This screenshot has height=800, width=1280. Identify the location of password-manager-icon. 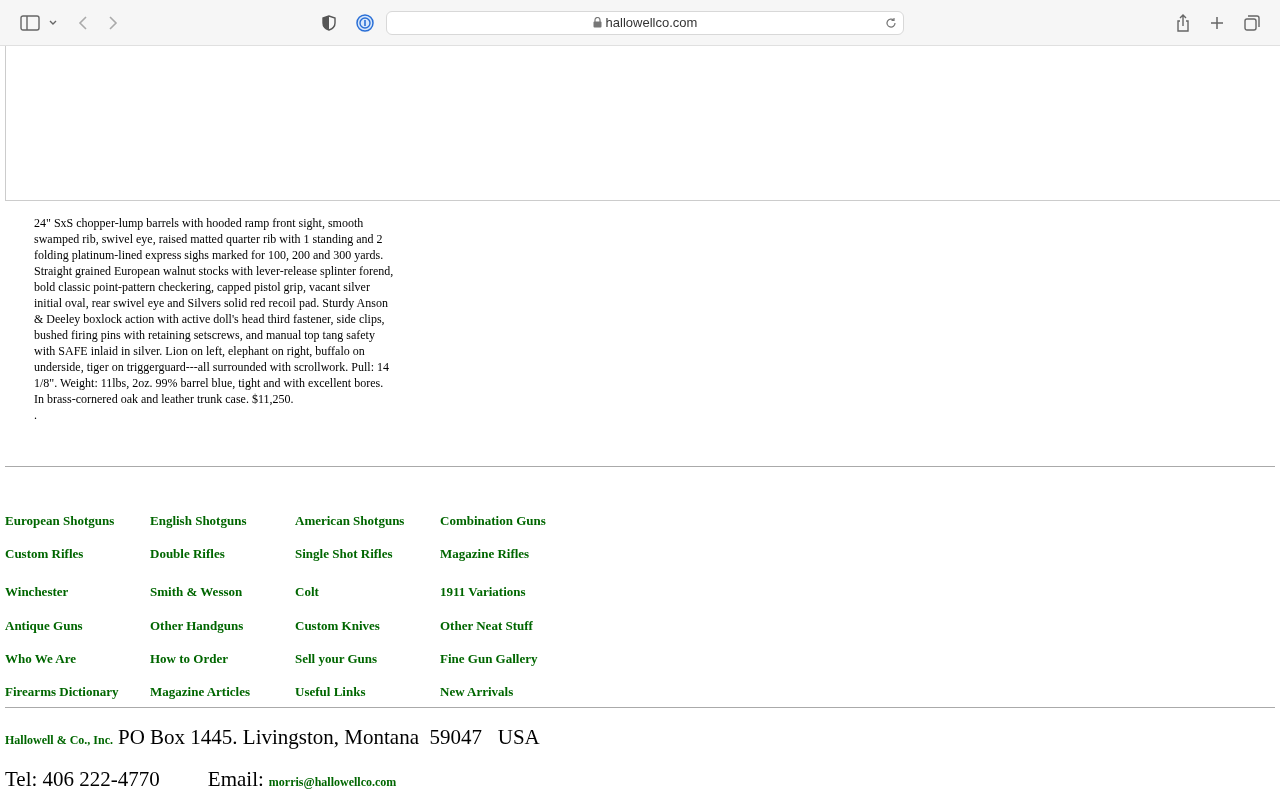
(365, 22).